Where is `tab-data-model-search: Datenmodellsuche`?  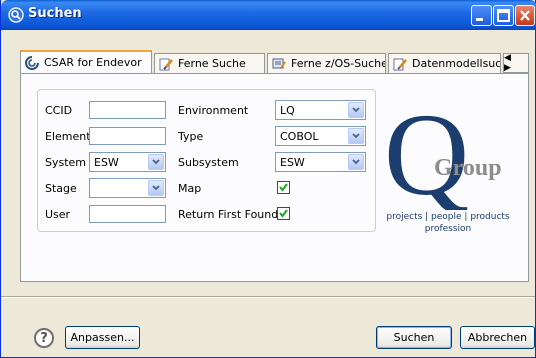
tab-data-model-search: Datenmodellsuche is located at coordinates (444, 63).